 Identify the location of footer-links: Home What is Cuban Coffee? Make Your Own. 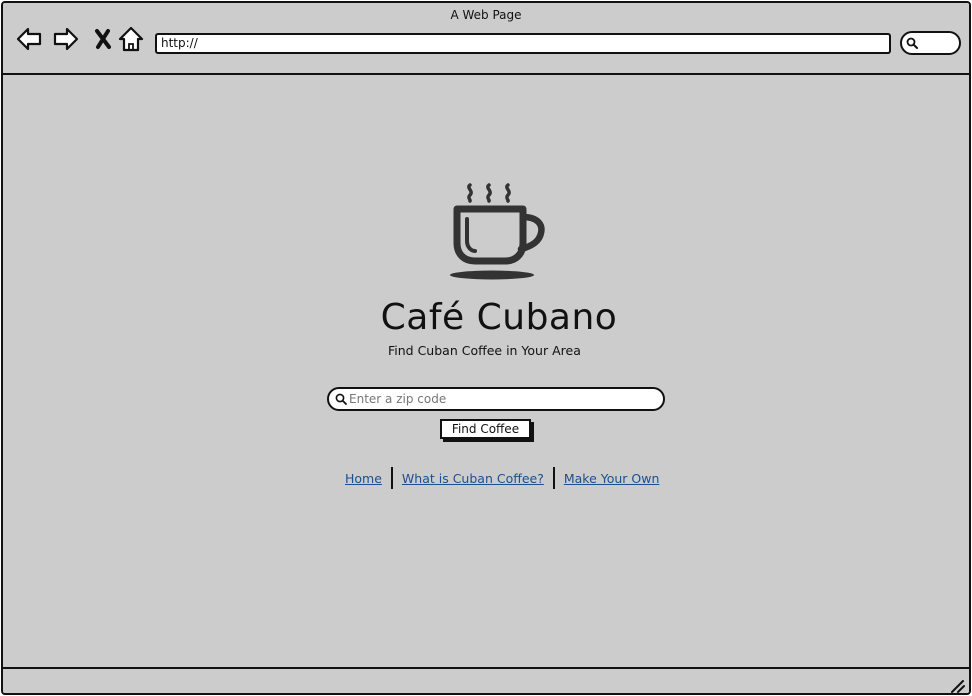
(502, 478).